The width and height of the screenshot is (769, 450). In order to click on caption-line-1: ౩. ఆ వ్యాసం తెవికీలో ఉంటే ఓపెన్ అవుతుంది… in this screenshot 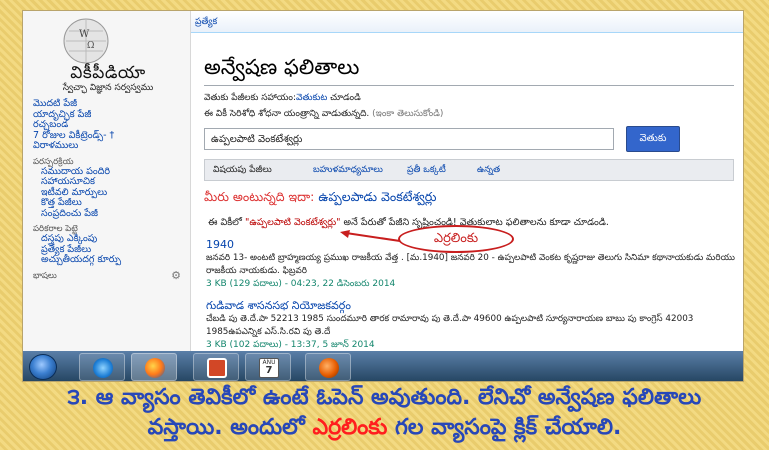, I will do `click(384, 397)`.